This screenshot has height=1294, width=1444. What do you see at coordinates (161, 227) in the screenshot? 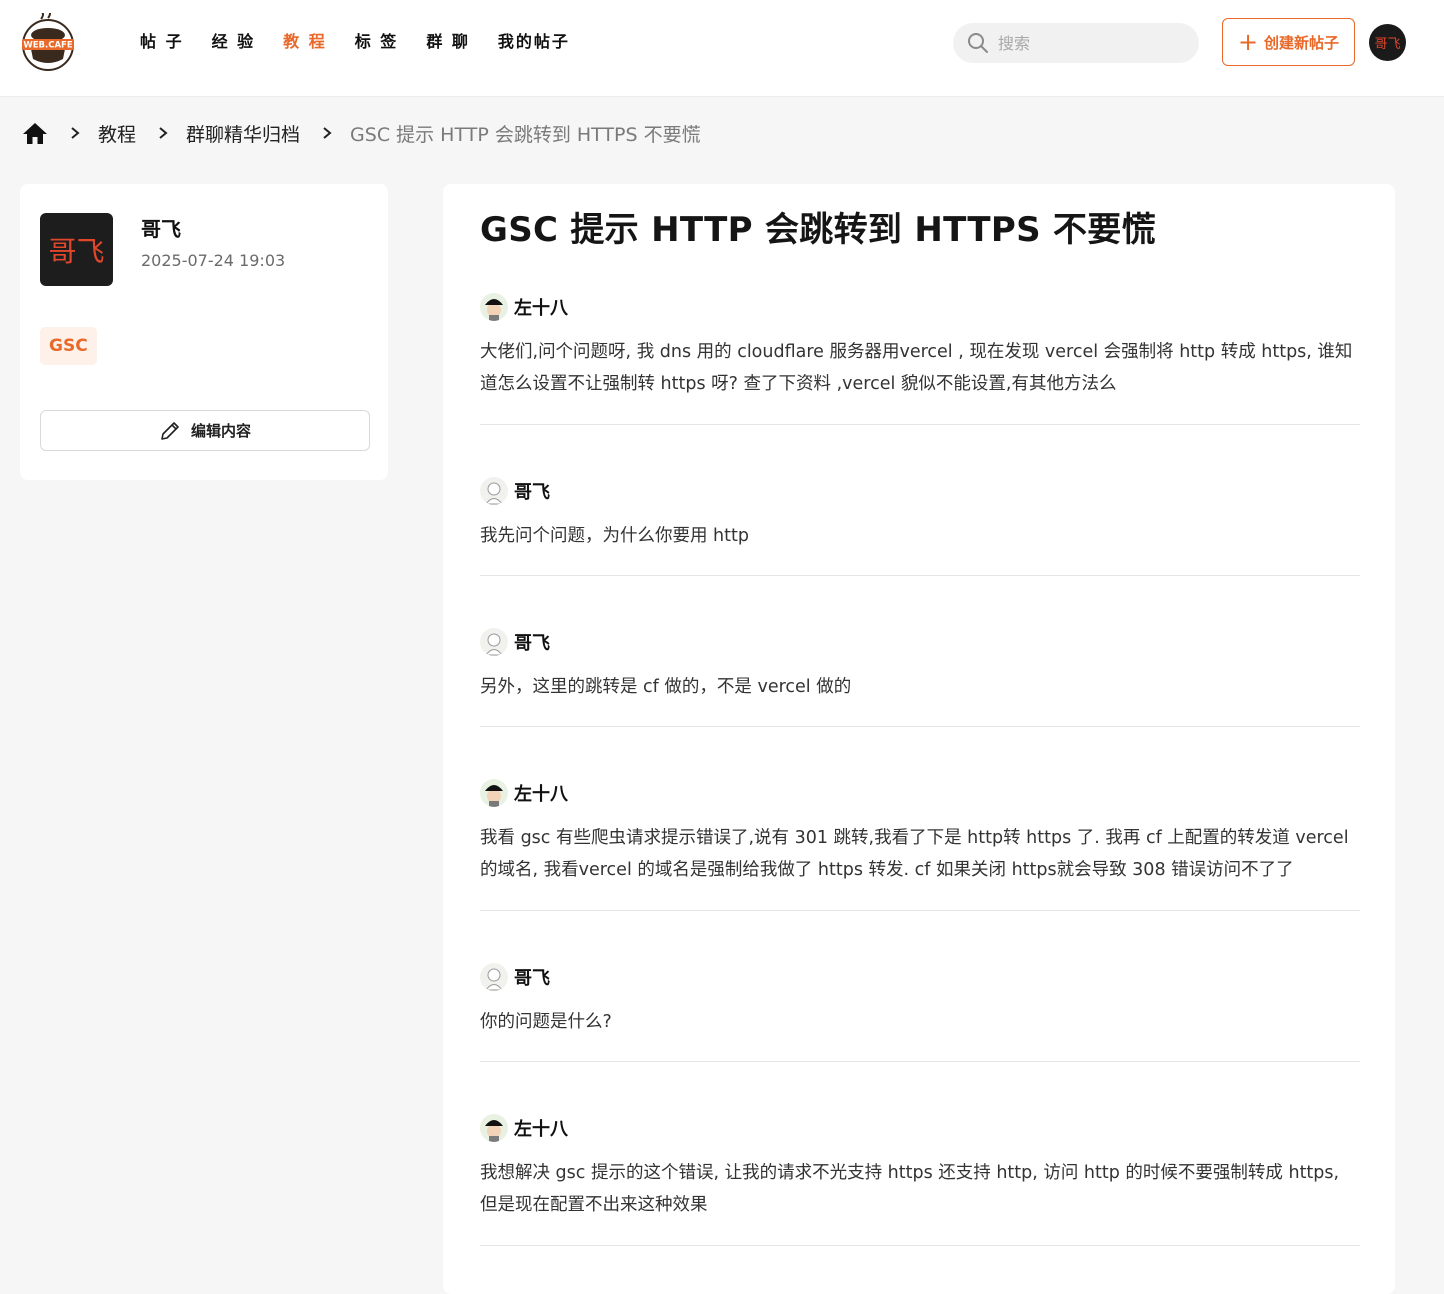
I see `author-name: 哥飞` at bounding box center [161, 227].